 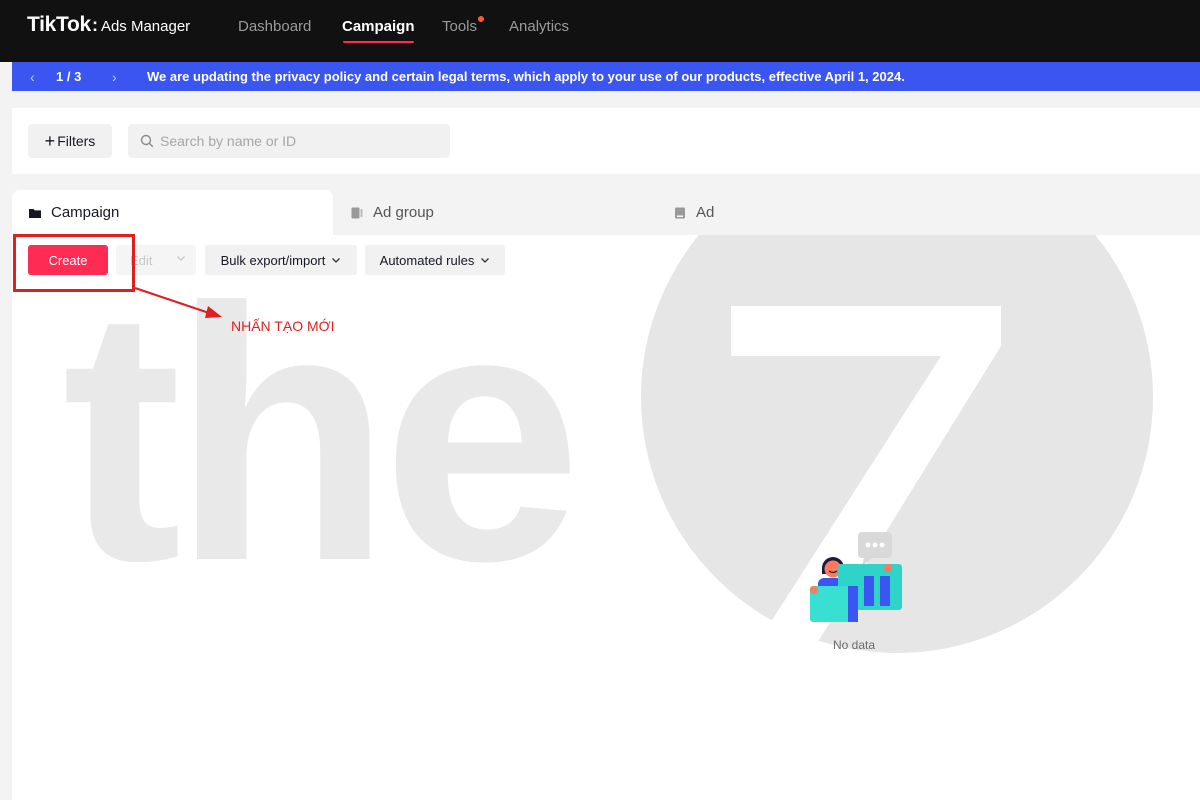 What do you see at coordinates (403, 212) in the screenshot?
I see `tab-ad-group-label: Ad group` at bounding box center [403, 212].